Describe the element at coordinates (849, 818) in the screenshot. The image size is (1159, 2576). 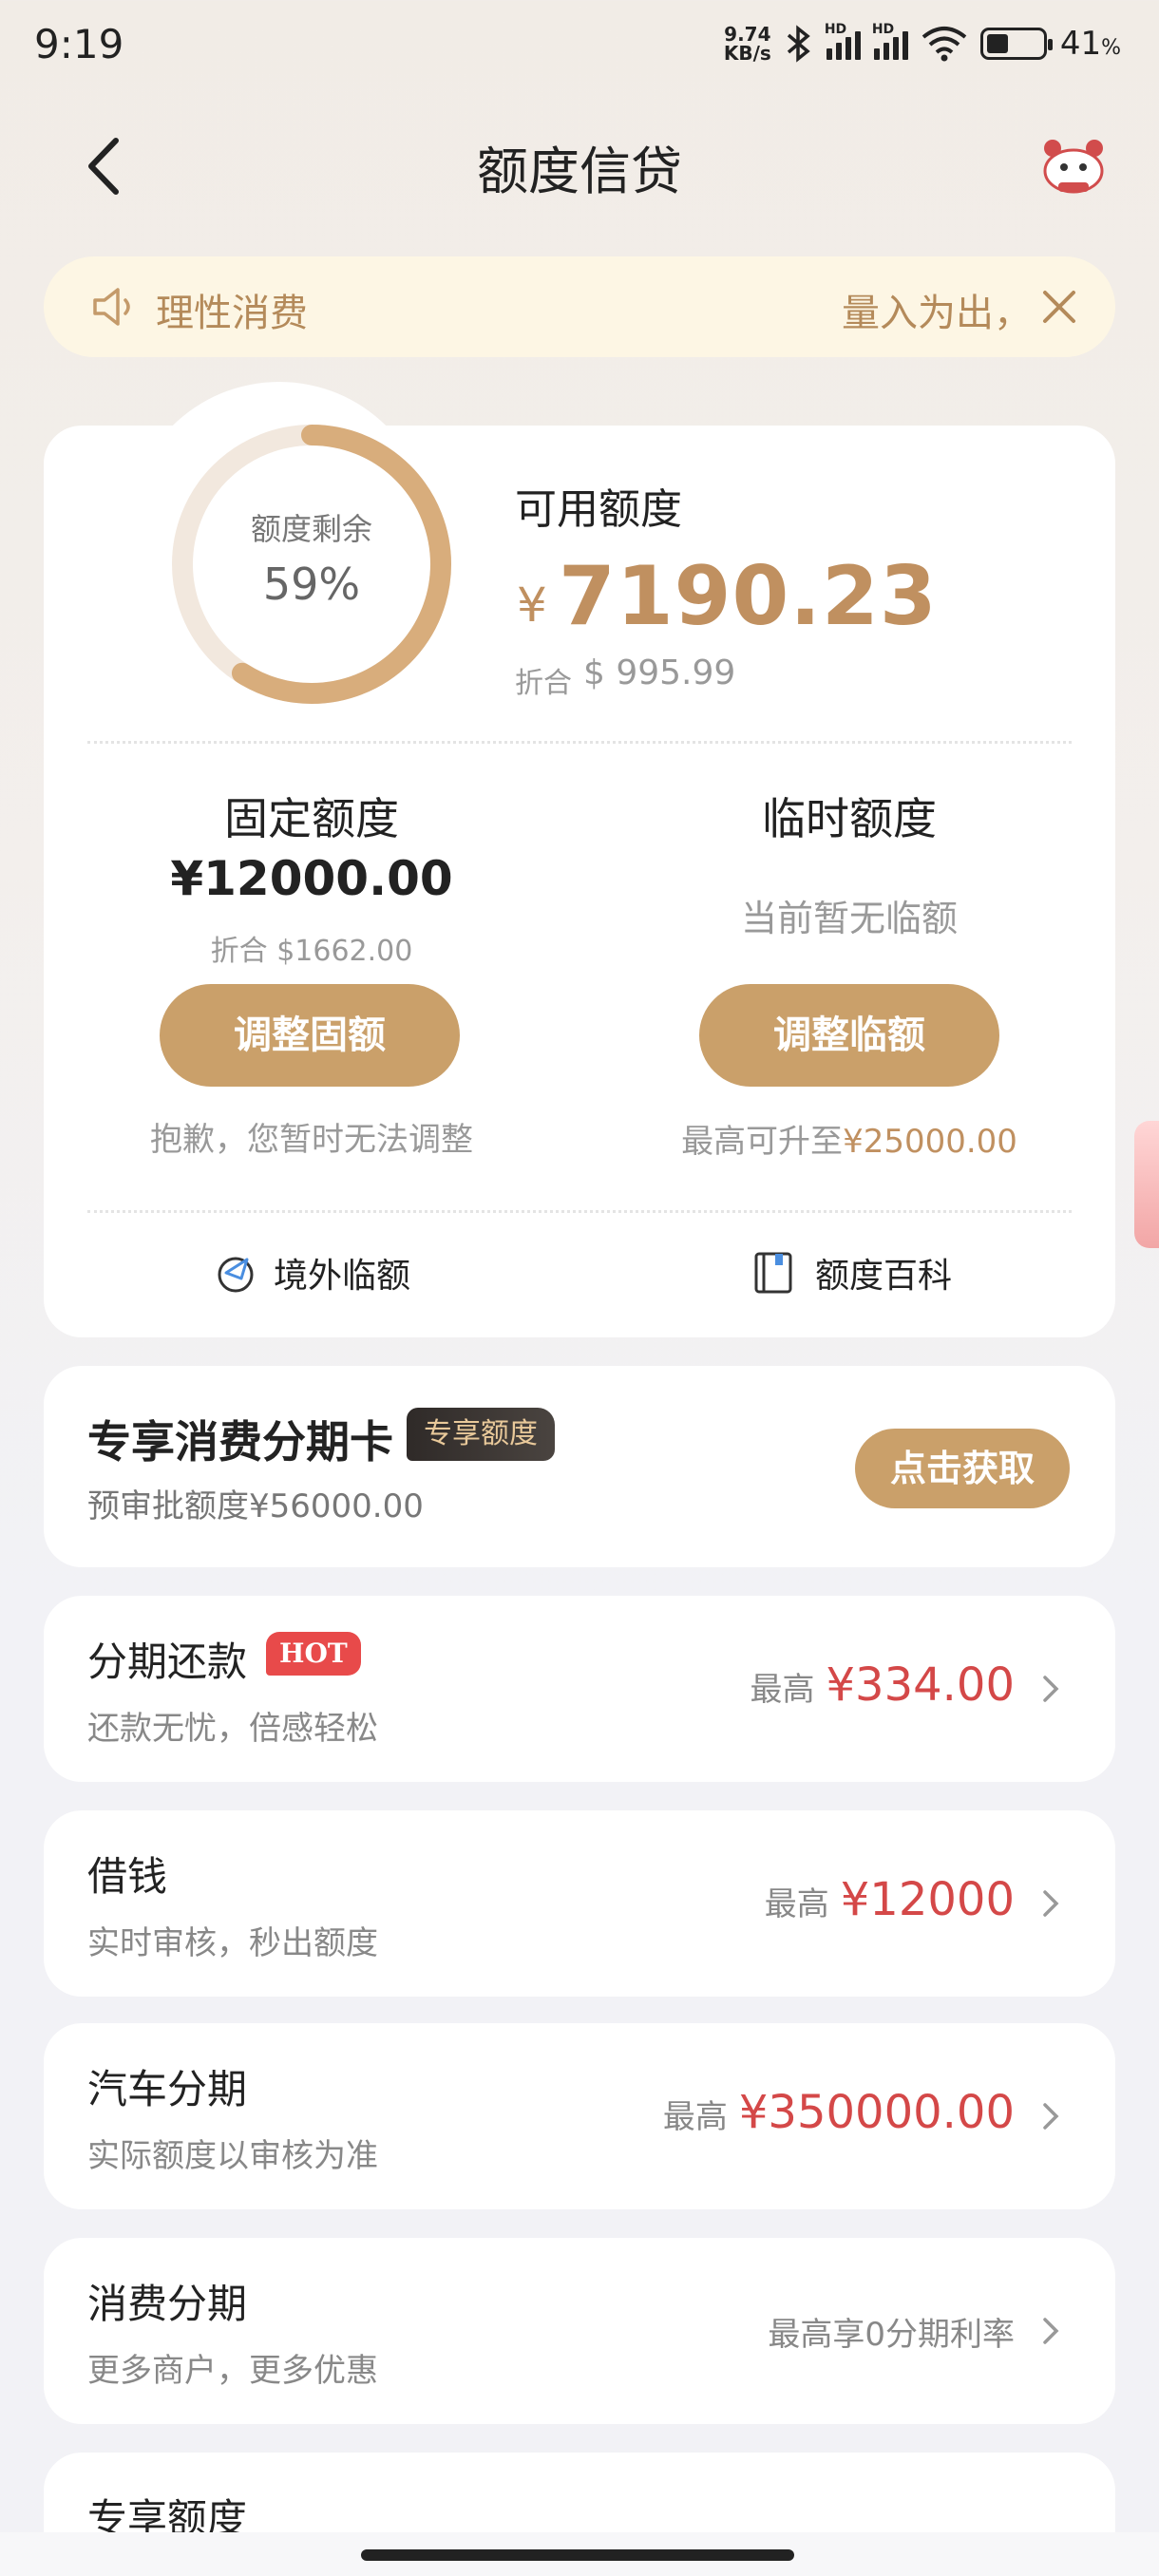
I see `temp-limit-title: 临时额度` at that location.